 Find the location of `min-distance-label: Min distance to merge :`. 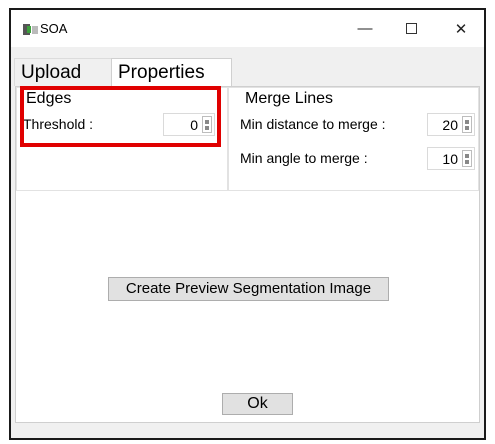

min-distance-label: Min distance to merge : is located at coordinates (313, 124).